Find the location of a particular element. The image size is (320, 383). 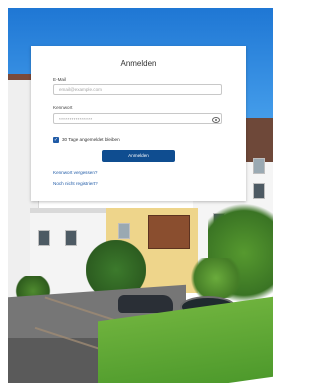

password-field: **************** is located at coordinates (137, 118).